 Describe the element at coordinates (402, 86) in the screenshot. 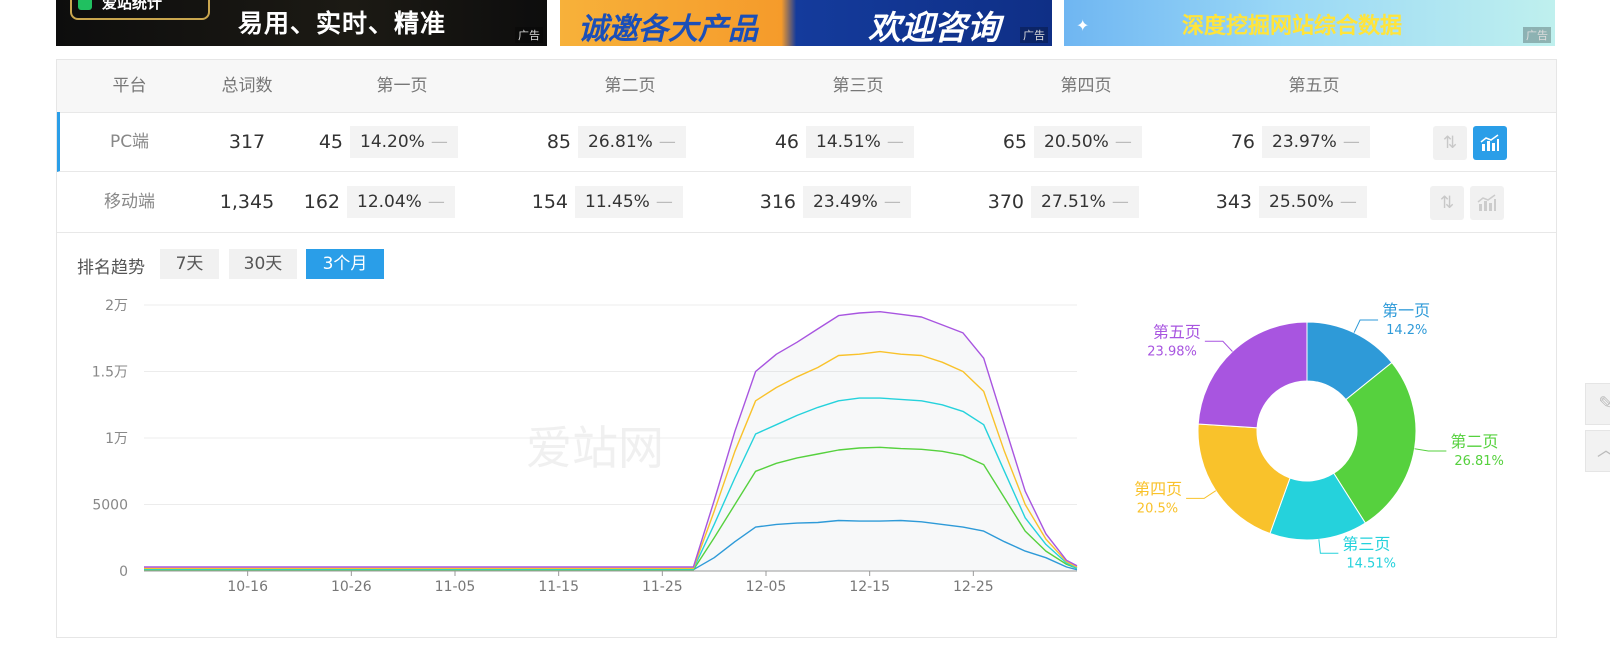

I see `col-page1: 第一页` at that location.